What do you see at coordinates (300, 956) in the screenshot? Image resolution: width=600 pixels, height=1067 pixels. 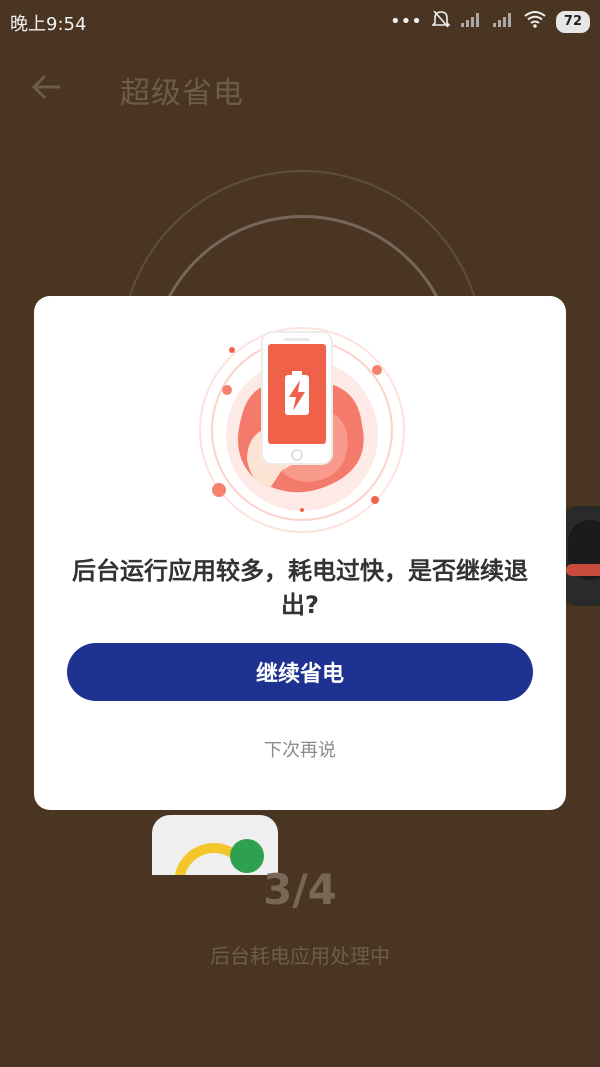 I see `progress-status: 后台耗电应用处理中` at bounding box center [300, 956].